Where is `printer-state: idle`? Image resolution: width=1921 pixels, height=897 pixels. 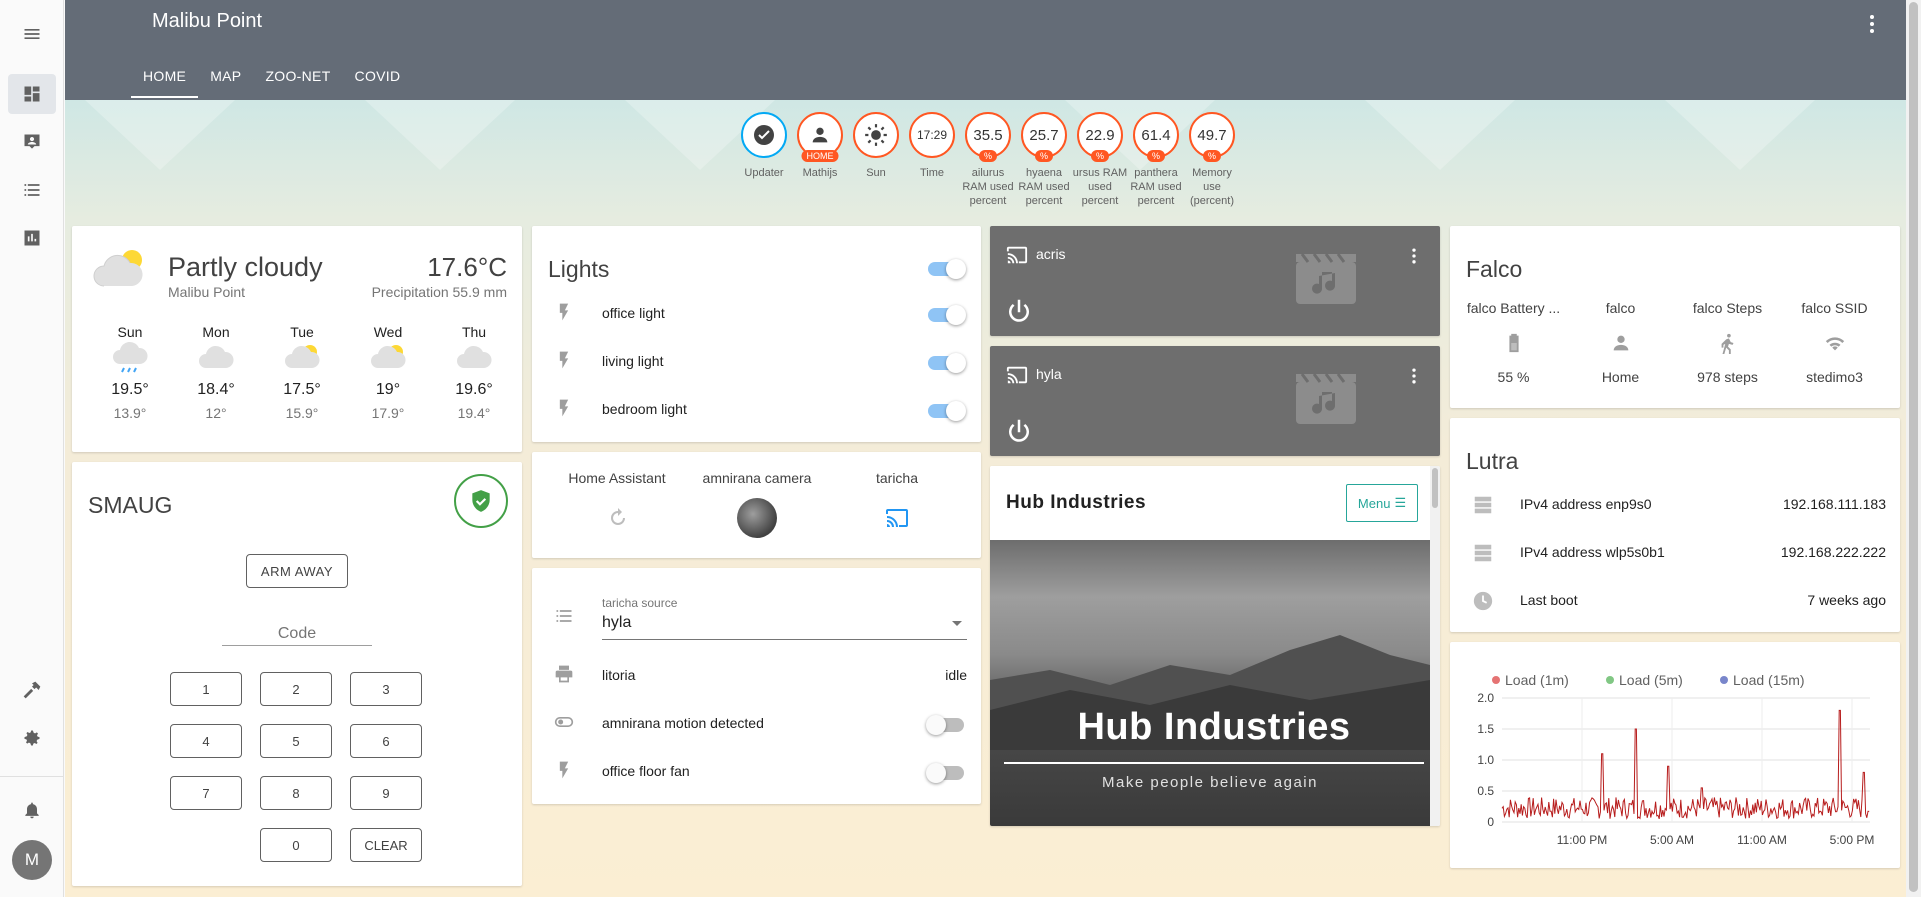
printer-state: idle is located at coordinates (956, 675).